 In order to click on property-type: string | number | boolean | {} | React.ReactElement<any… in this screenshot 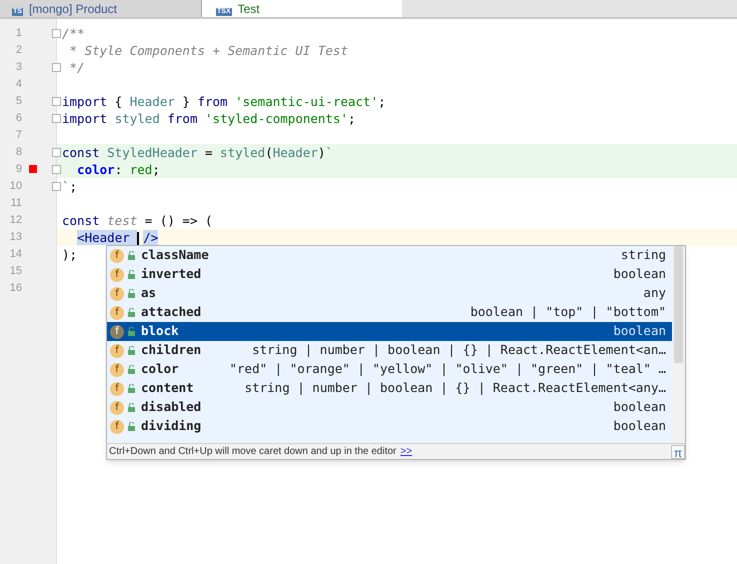, I will do `click(455, 388)`.